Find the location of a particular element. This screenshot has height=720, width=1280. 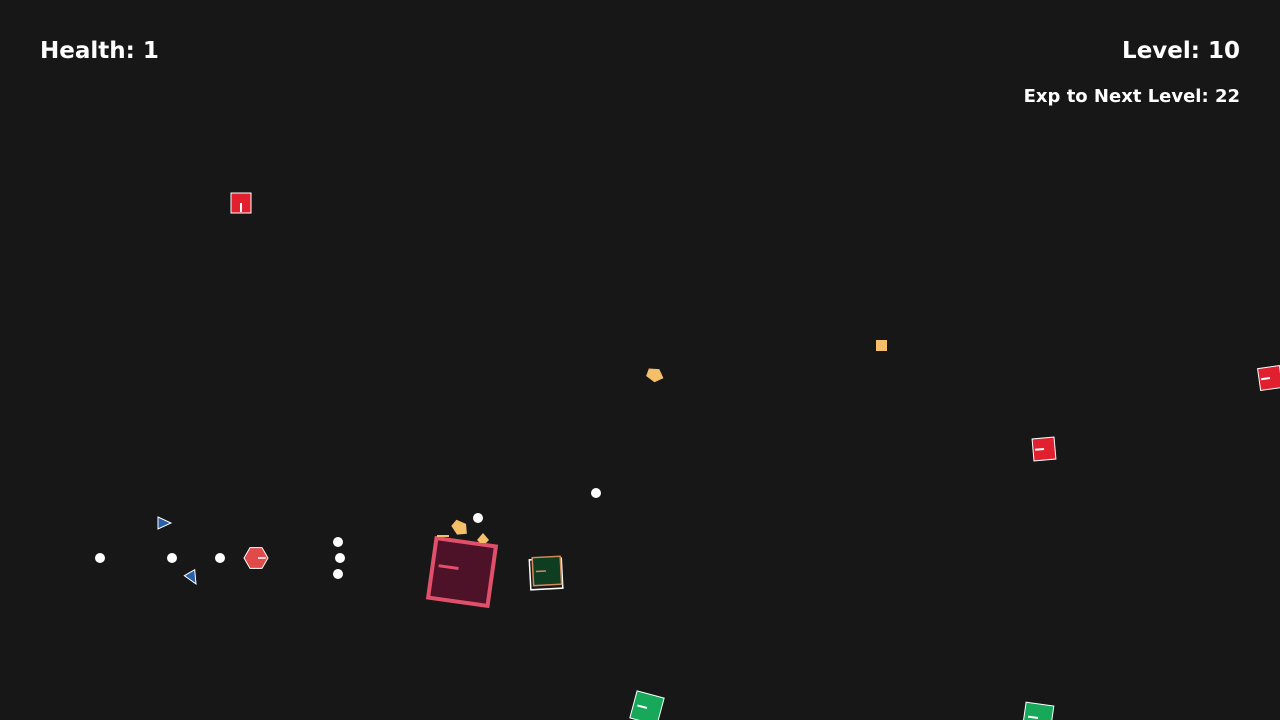

hex-enemy is located at coordinates (256, 558).